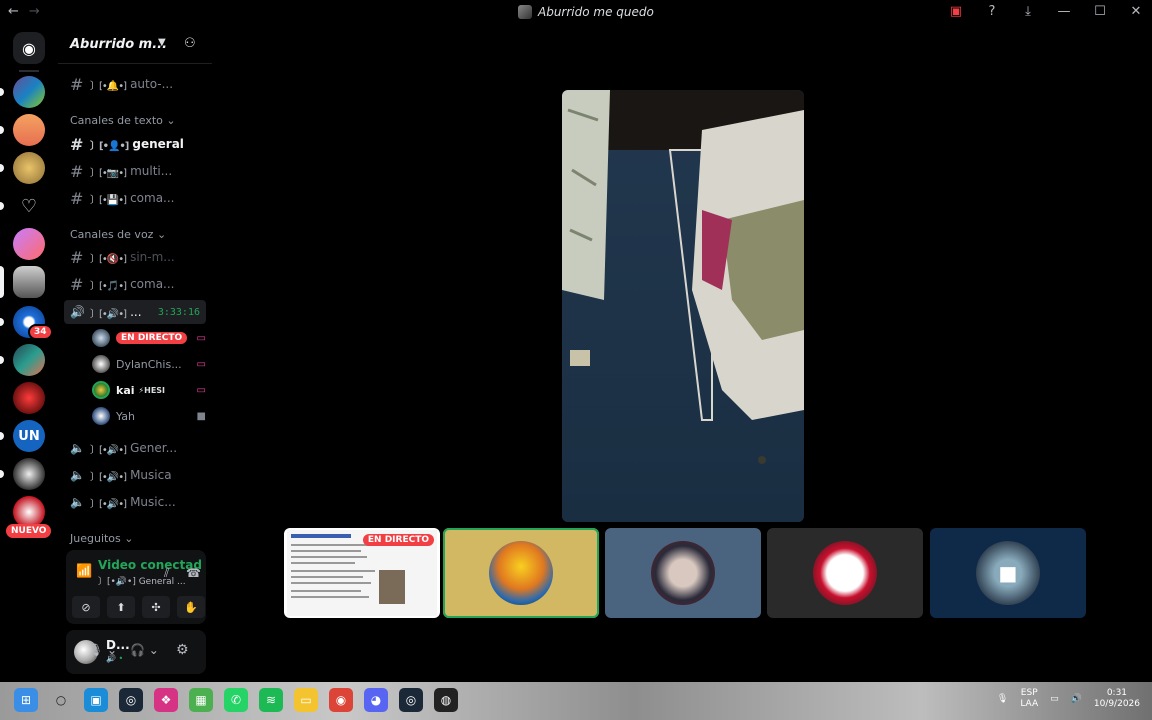 The image size is (1152, 720). I want to click on minimize-icon: —, so click(1064, 11).